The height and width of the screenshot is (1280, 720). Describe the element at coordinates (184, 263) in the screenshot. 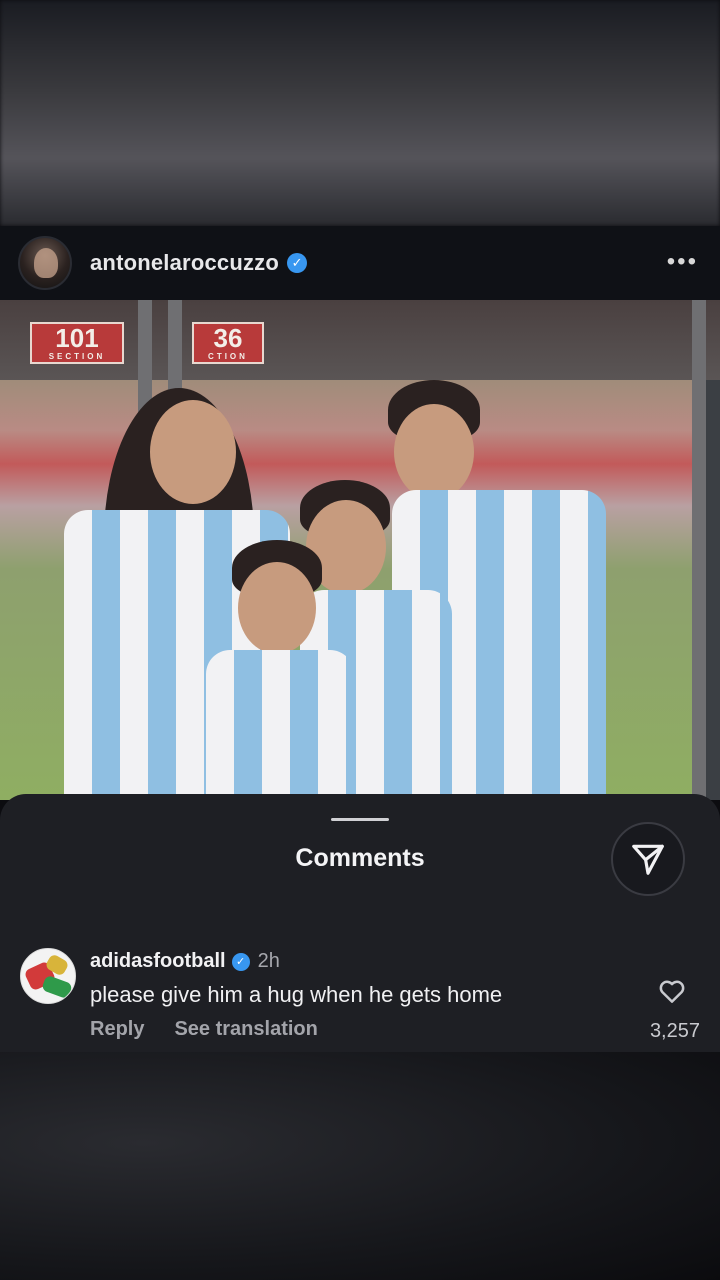

I see `post-username: antonelaroccuzzo` at that location.